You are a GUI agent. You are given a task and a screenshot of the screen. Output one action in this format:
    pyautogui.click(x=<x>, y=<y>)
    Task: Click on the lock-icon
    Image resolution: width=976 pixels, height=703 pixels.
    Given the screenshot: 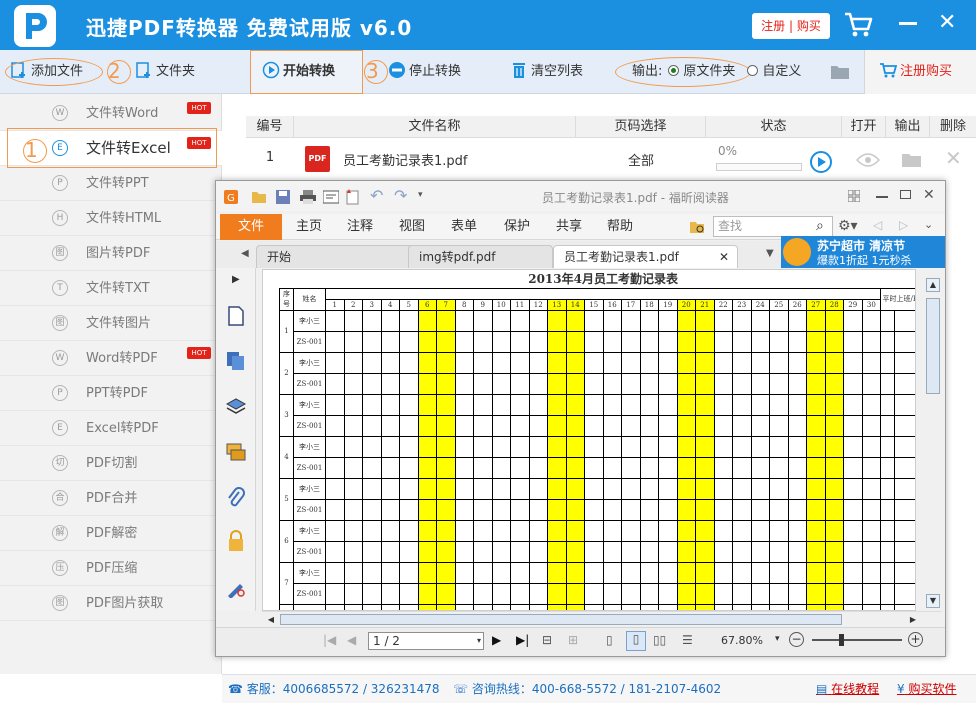 What is the action you would take?
    pyautogui.click(x=236, y=541)
    